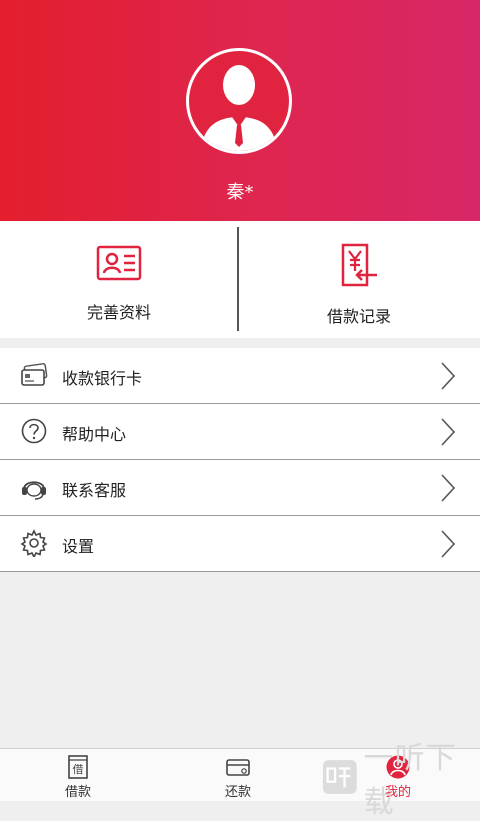  I want to click on watermark-text: 一听下载, so click(410, 780).